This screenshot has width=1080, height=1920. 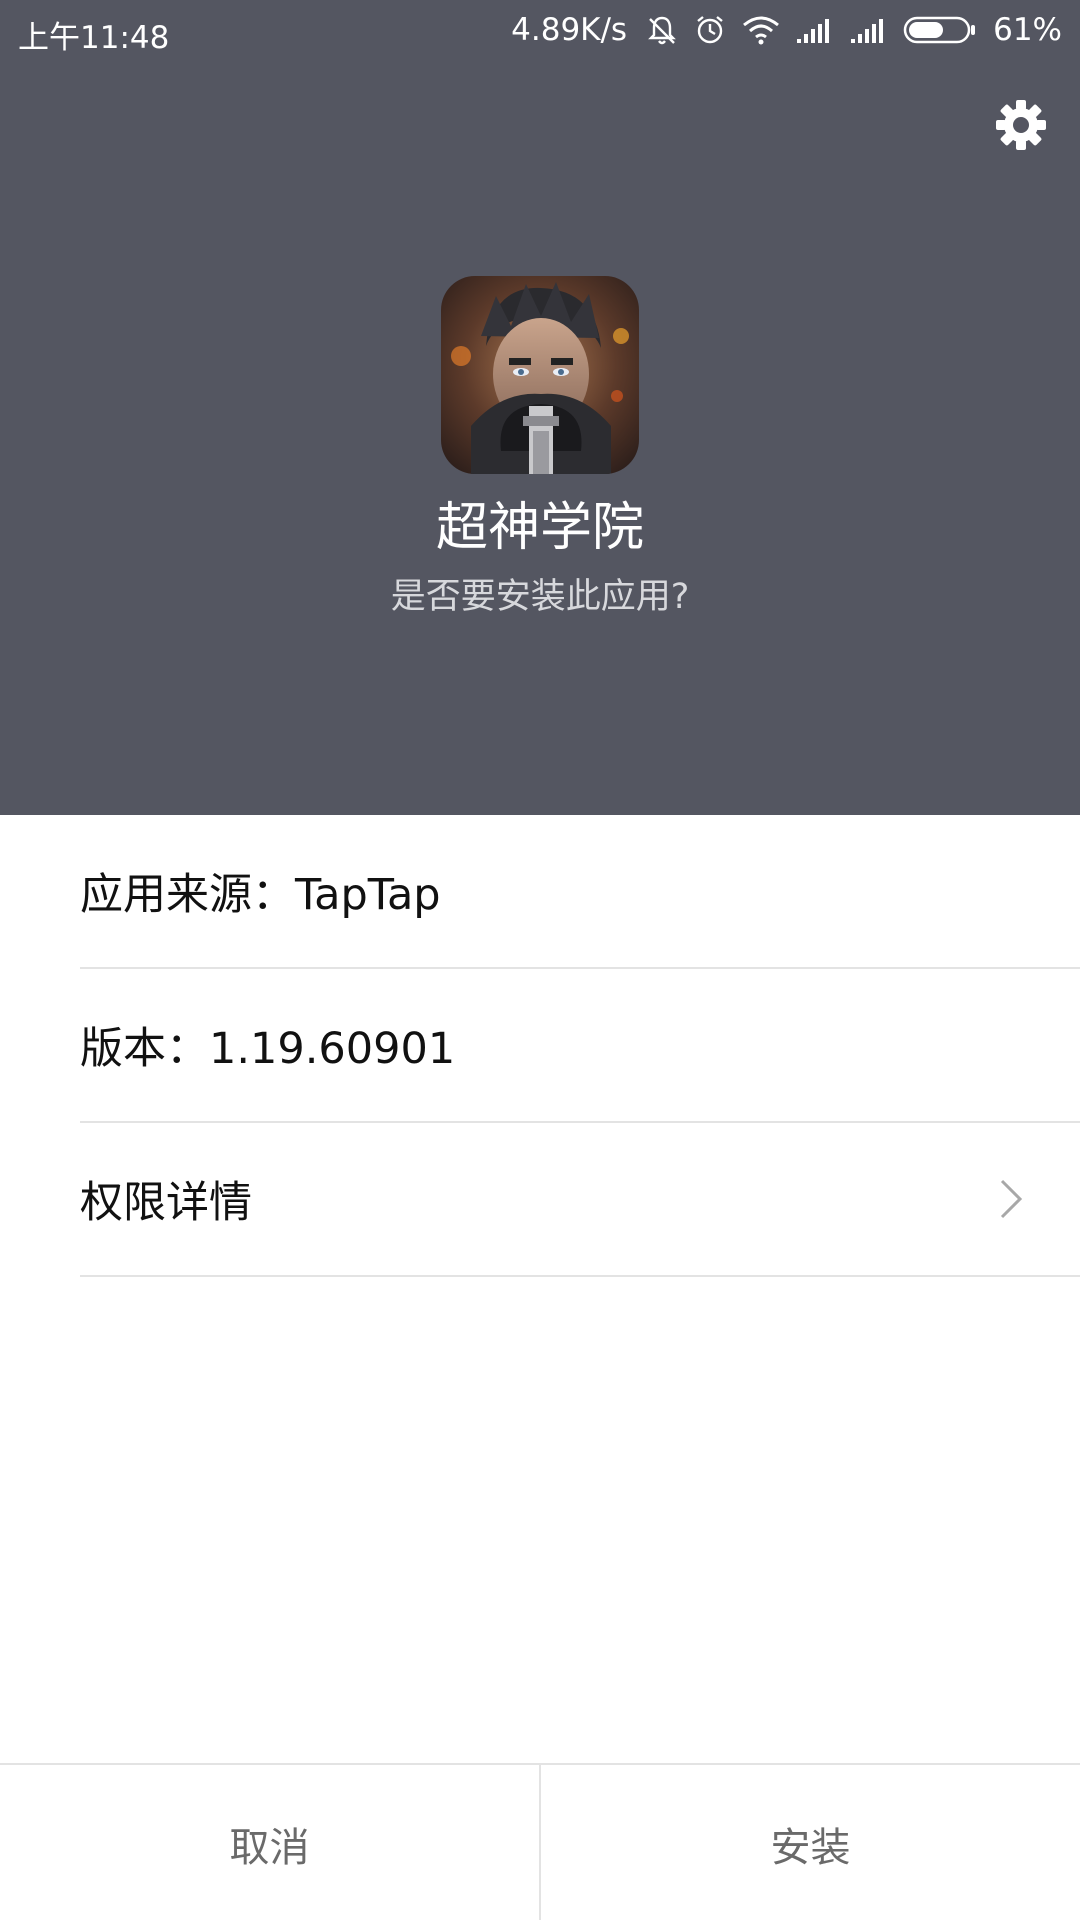 I want to click on gear-icon, so click(x=1021, y=128).